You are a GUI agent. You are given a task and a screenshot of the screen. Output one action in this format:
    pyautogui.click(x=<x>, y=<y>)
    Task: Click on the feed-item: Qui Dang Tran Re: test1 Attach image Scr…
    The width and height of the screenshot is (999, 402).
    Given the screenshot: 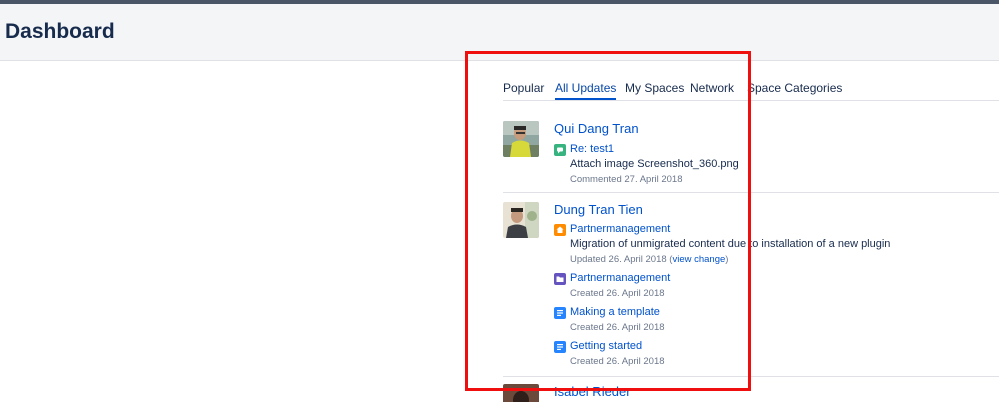 What is the action you would take?
    pyautogui.click(x=751, y=156)
    